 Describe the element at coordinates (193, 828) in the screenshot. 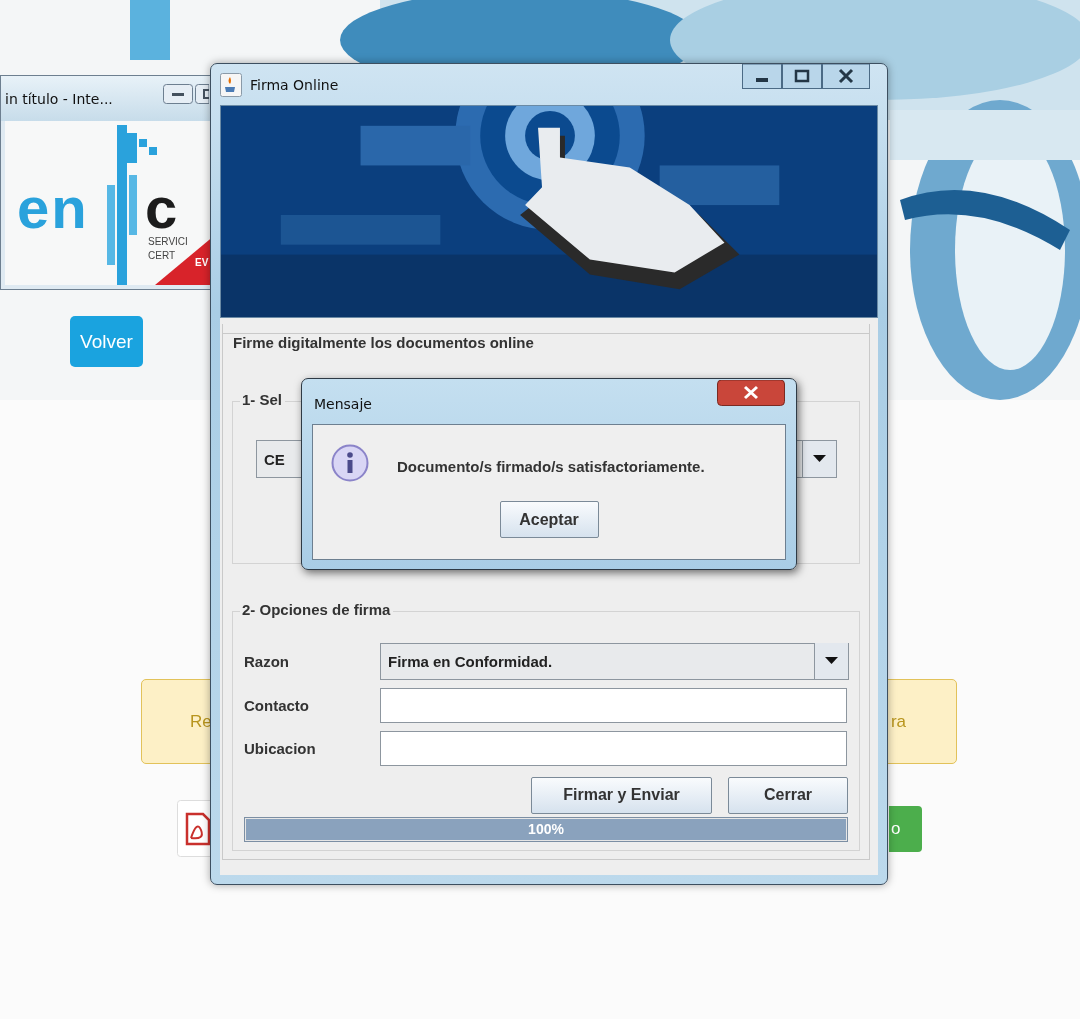

I see `pdf-icon` at that location.